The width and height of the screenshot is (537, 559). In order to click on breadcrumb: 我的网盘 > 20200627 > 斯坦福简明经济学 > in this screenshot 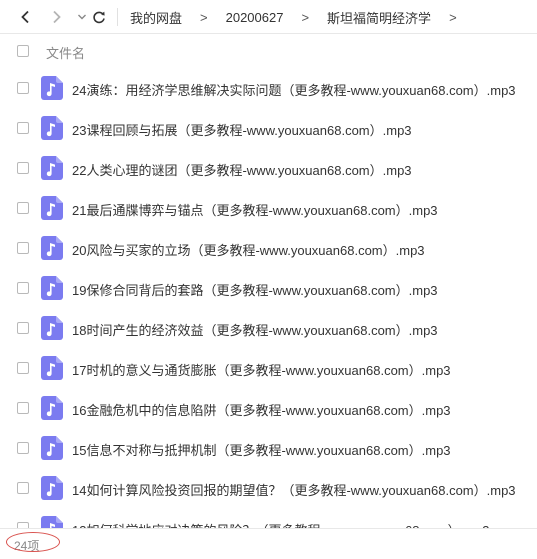, I will do `click(293, 17)`.